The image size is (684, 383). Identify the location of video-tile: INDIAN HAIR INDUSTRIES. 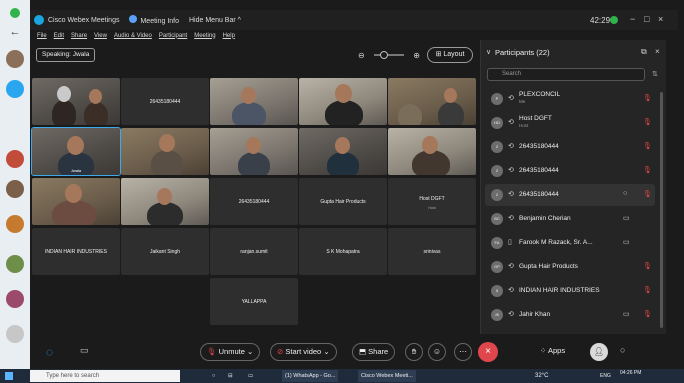
(76, 251).